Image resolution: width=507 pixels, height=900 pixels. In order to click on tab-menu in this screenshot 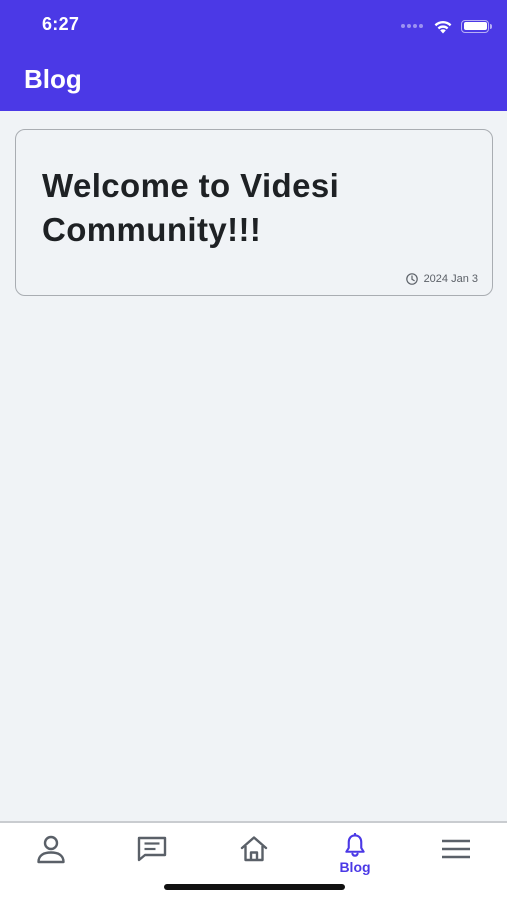, I will do `click(456, 854)`.